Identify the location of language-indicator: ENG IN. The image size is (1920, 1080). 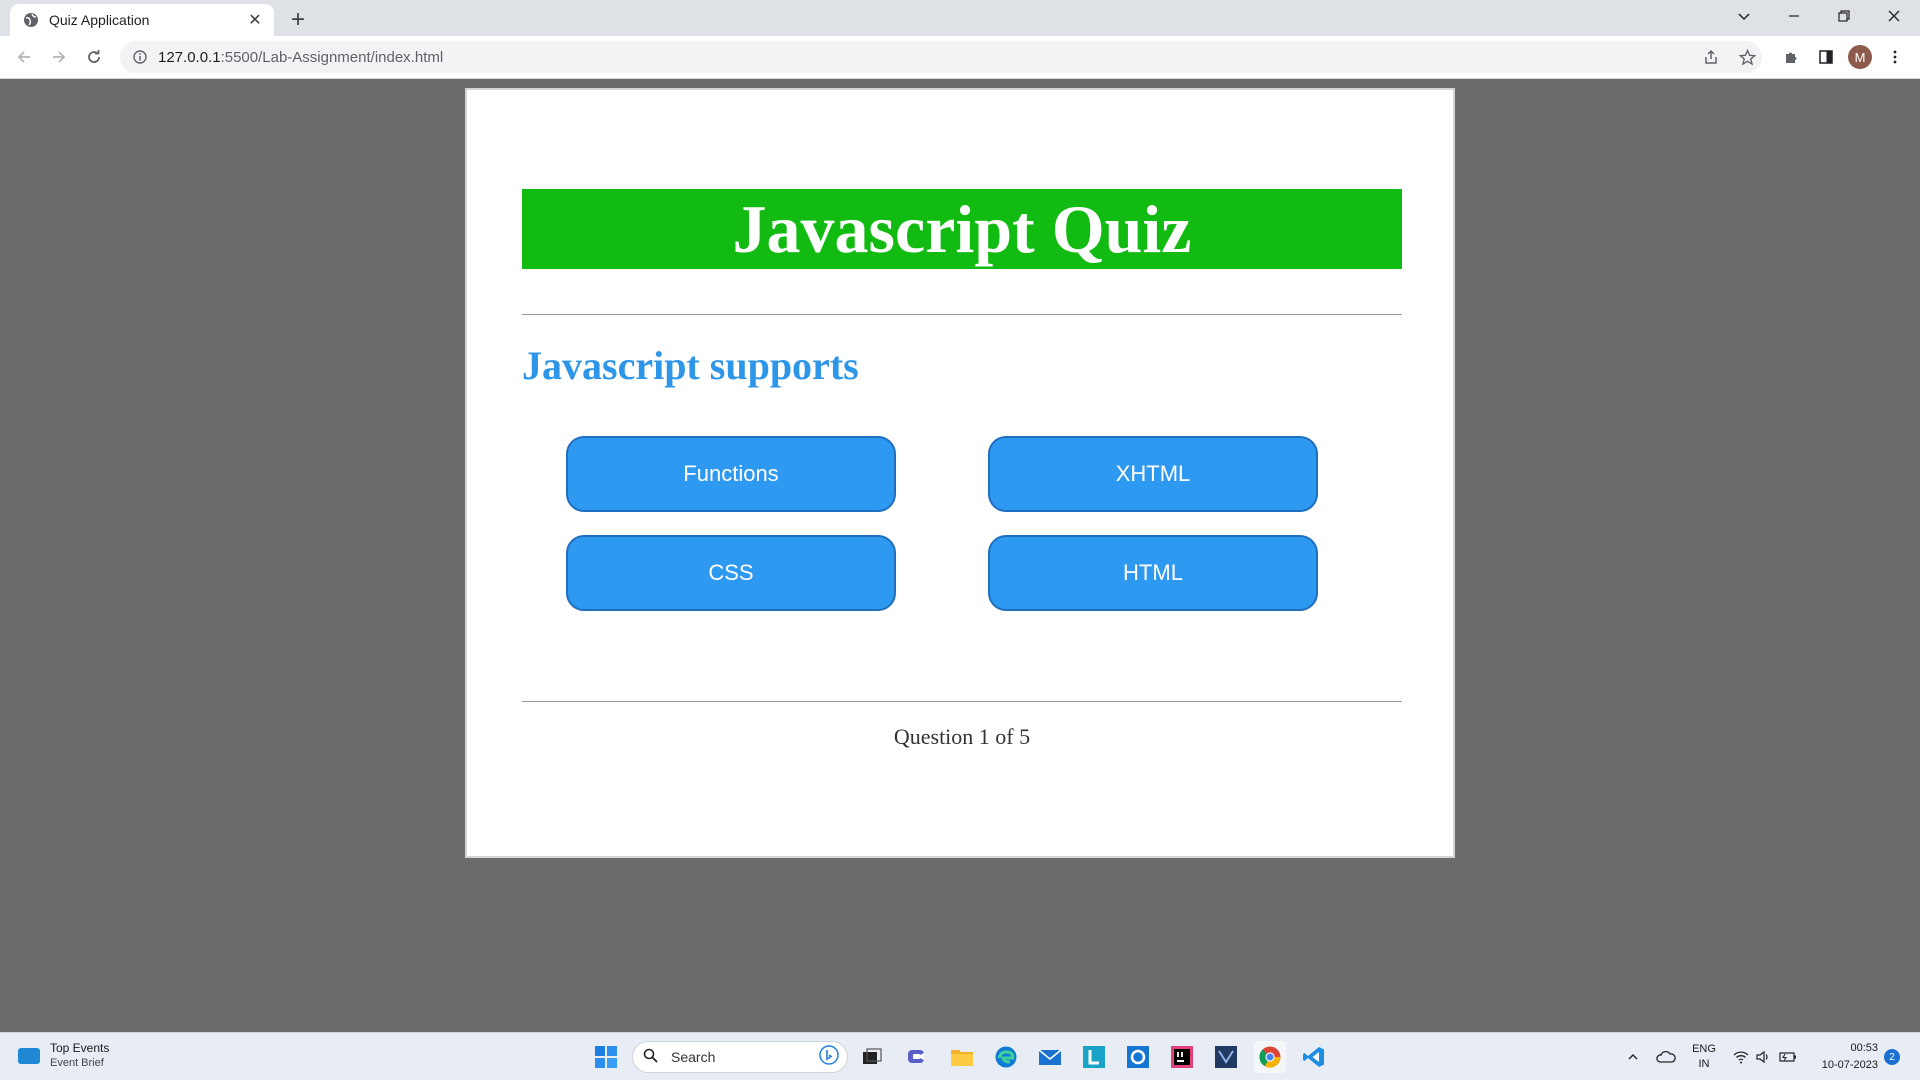
(1704, 1056).